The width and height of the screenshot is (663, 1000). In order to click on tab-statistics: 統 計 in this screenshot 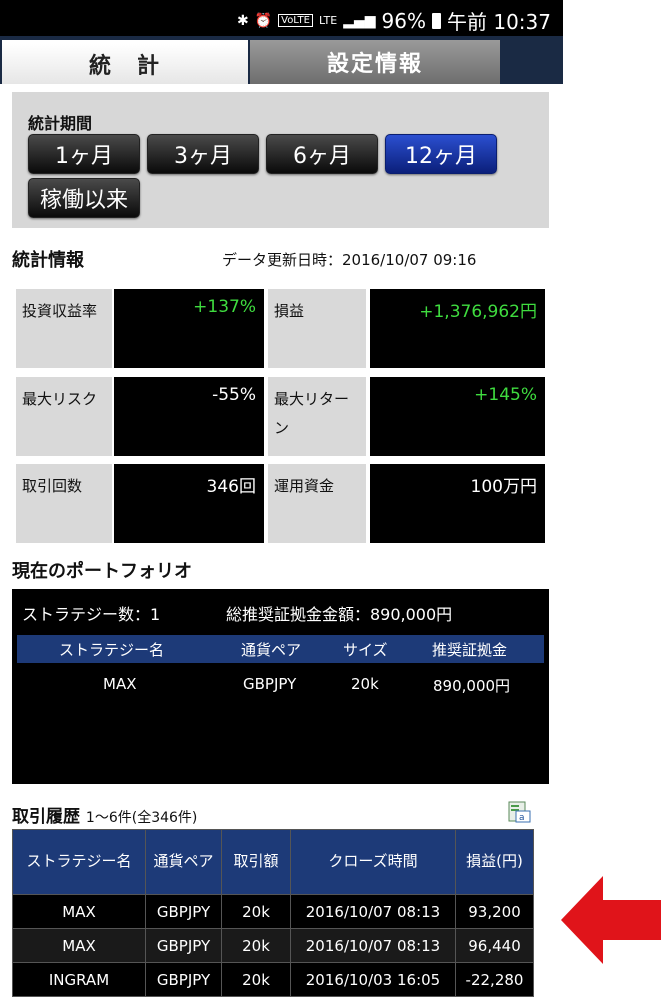, I will do `click(125, 62)`.